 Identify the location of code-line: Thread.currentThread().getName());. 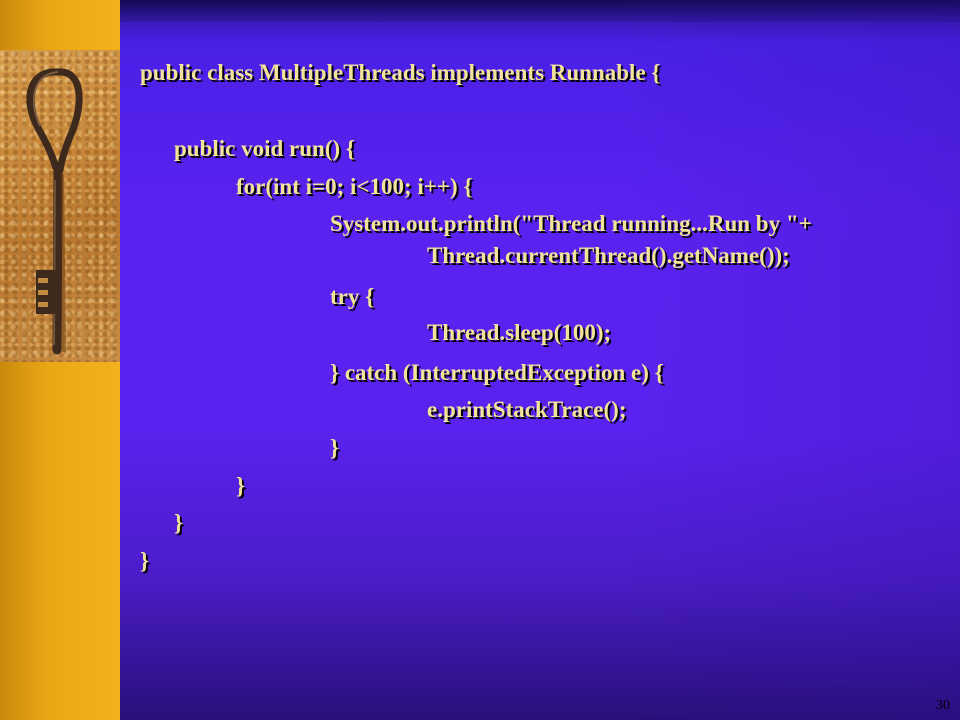
(608, 255).